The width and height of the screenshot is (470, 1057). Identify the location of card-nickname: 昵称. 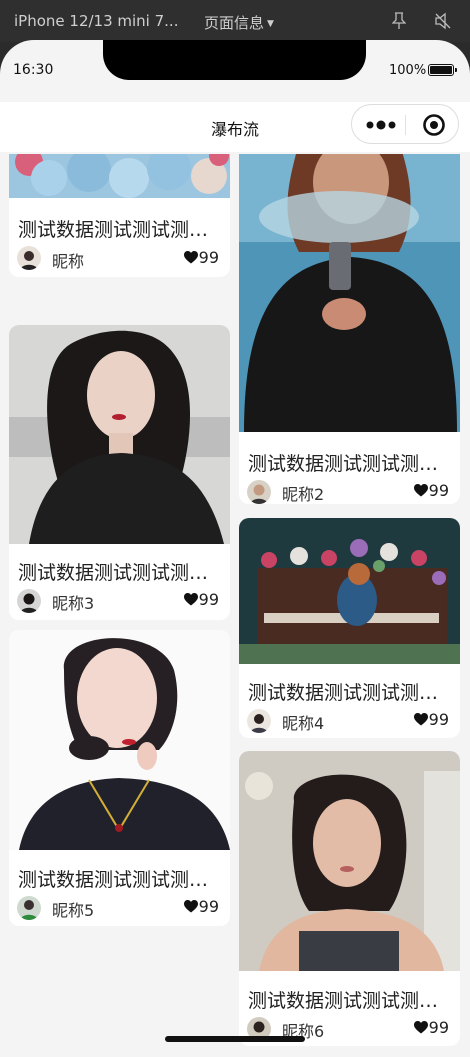
(68, 261).